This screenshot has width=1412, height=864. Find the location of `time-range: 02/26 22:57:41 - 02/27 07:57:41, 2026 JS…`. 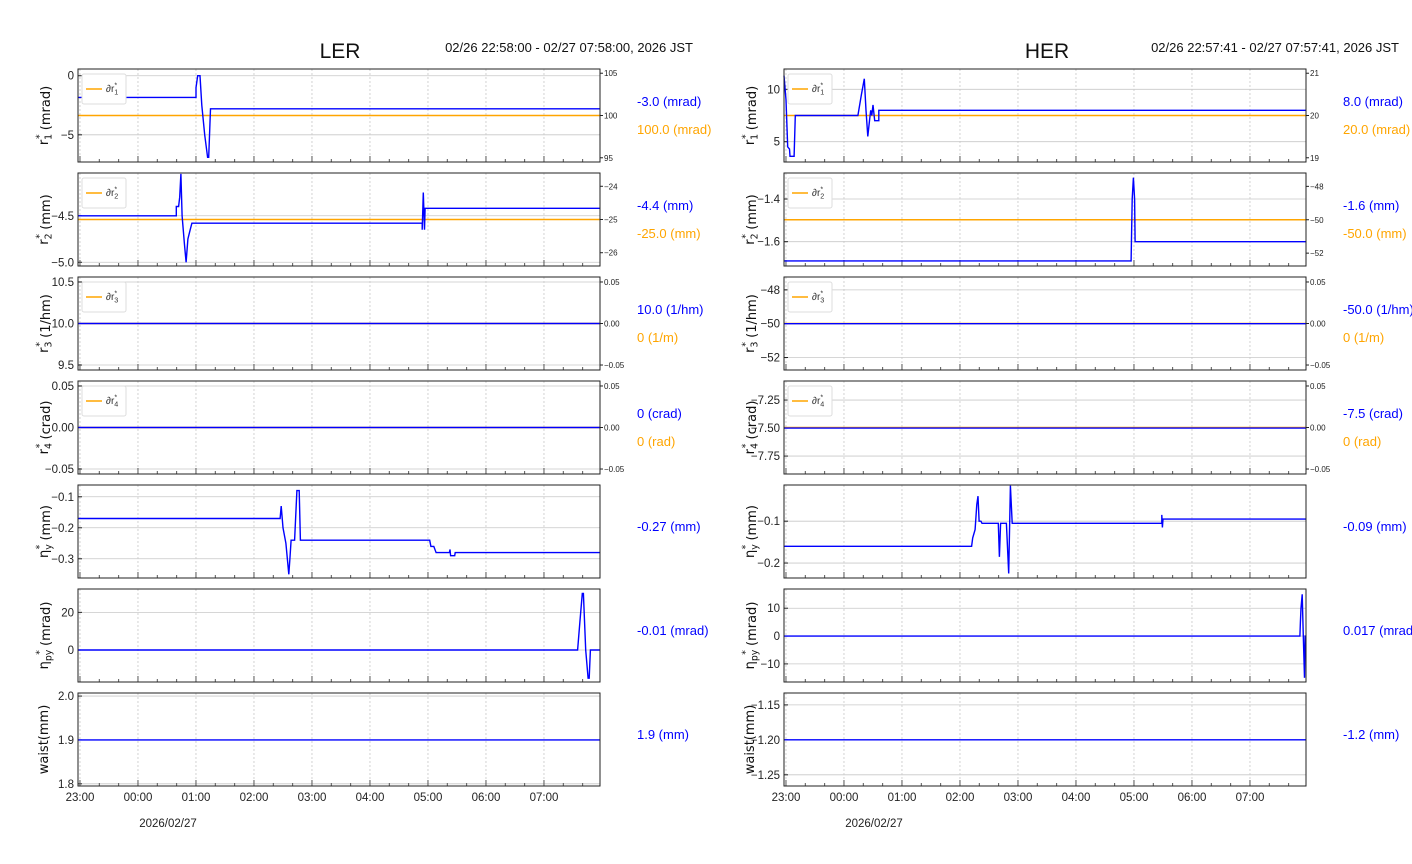

time-range: 02/26 22:57:41 - 02/27 07:57:41, 2026 JS… is located at coordinates (1275, 47).